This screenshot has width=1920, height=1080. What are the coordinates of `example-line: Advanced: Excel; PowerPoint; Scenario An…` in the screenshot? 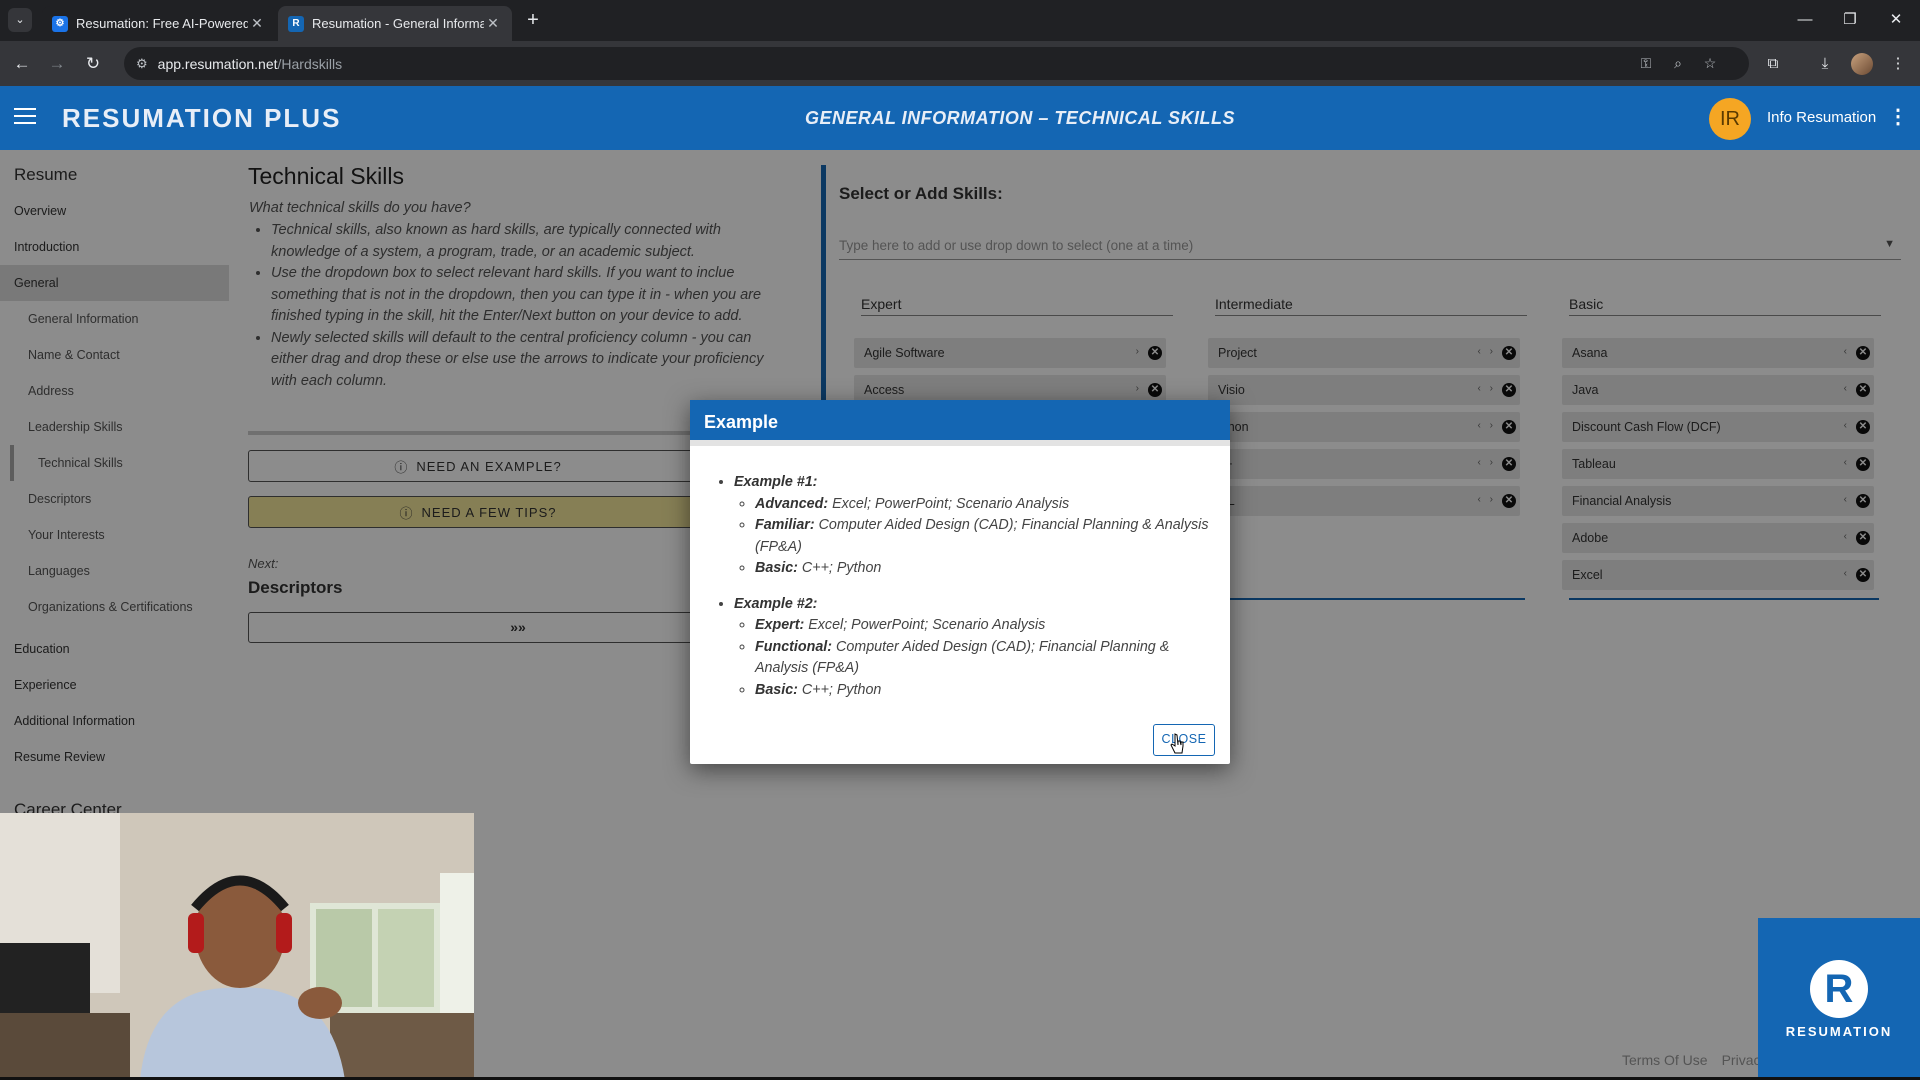 It's located at (985, 505).